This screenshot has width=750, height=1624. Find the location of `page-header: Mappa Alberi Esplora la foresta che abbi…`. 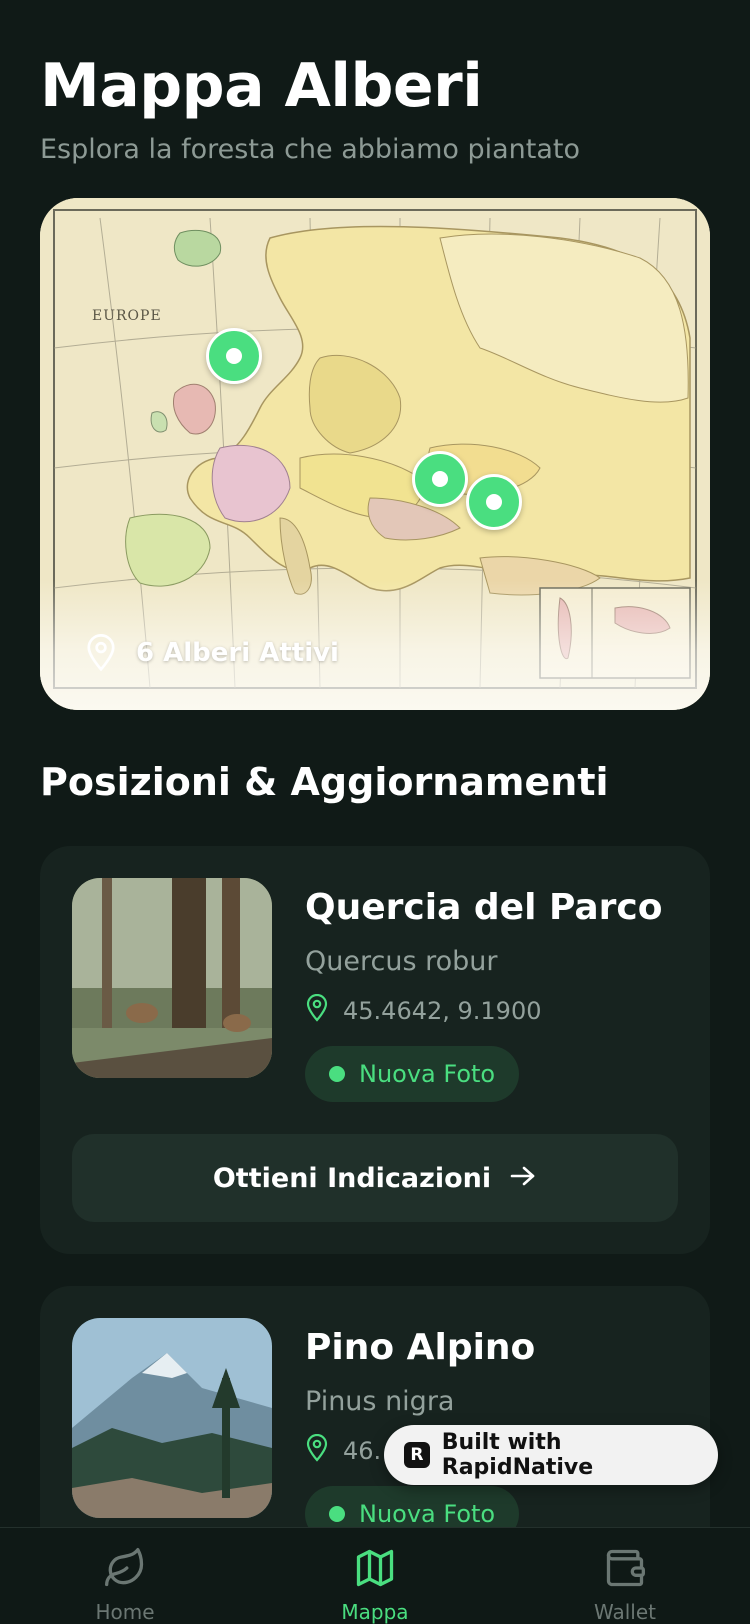

page-header: Mappa Alberi Esplora la foresta che abbi… is located at coordinates (380, 109).